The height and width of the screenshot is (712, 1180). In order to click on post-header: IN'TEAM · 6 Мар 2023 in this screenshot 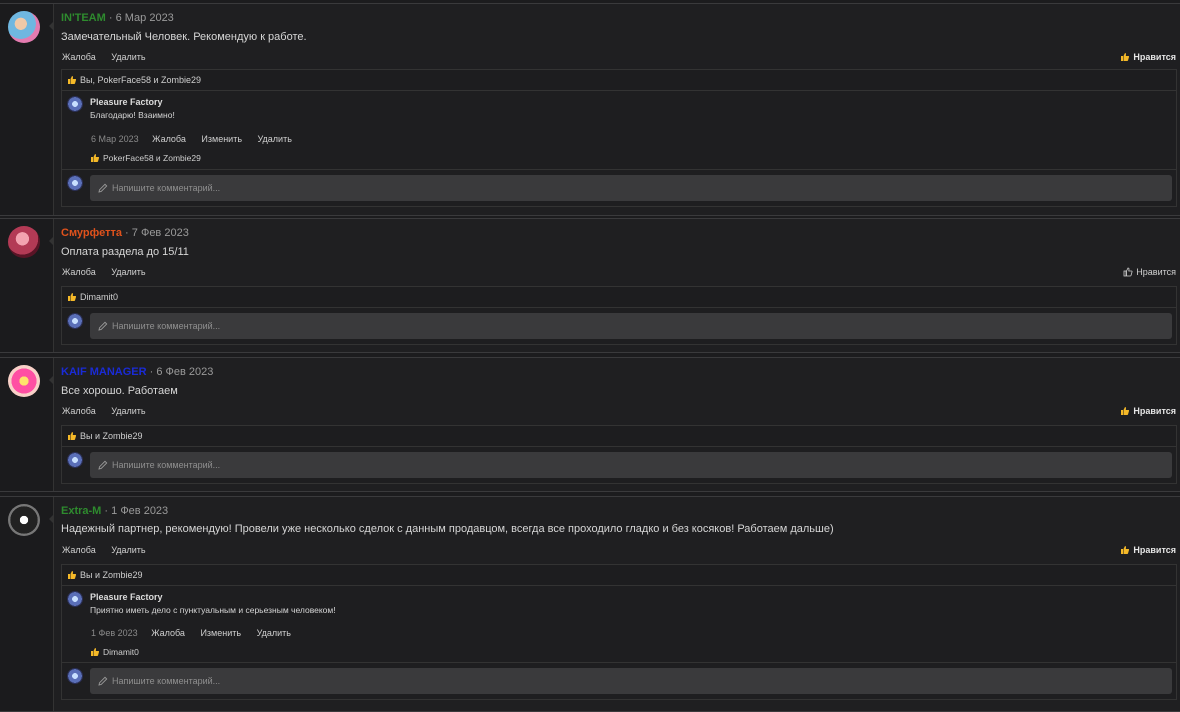, I will do `click(117, 18)`.